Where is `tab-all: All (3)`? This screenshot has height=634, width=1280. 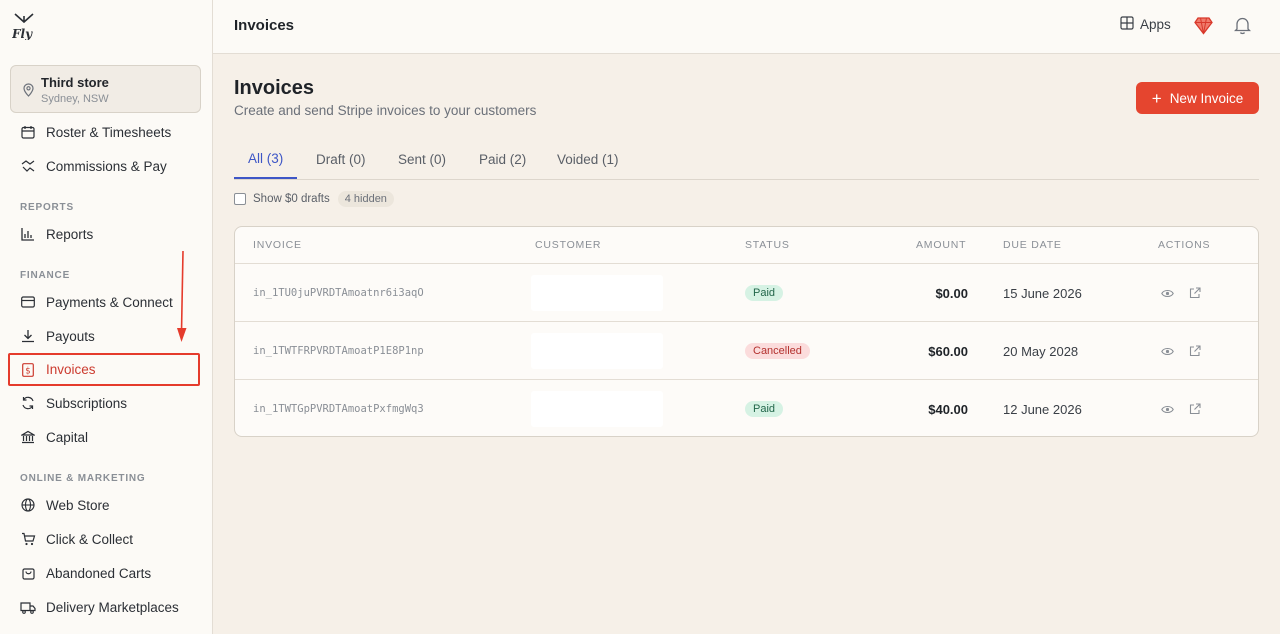 tab-all: All (3) is located at coordinates (266, 159).